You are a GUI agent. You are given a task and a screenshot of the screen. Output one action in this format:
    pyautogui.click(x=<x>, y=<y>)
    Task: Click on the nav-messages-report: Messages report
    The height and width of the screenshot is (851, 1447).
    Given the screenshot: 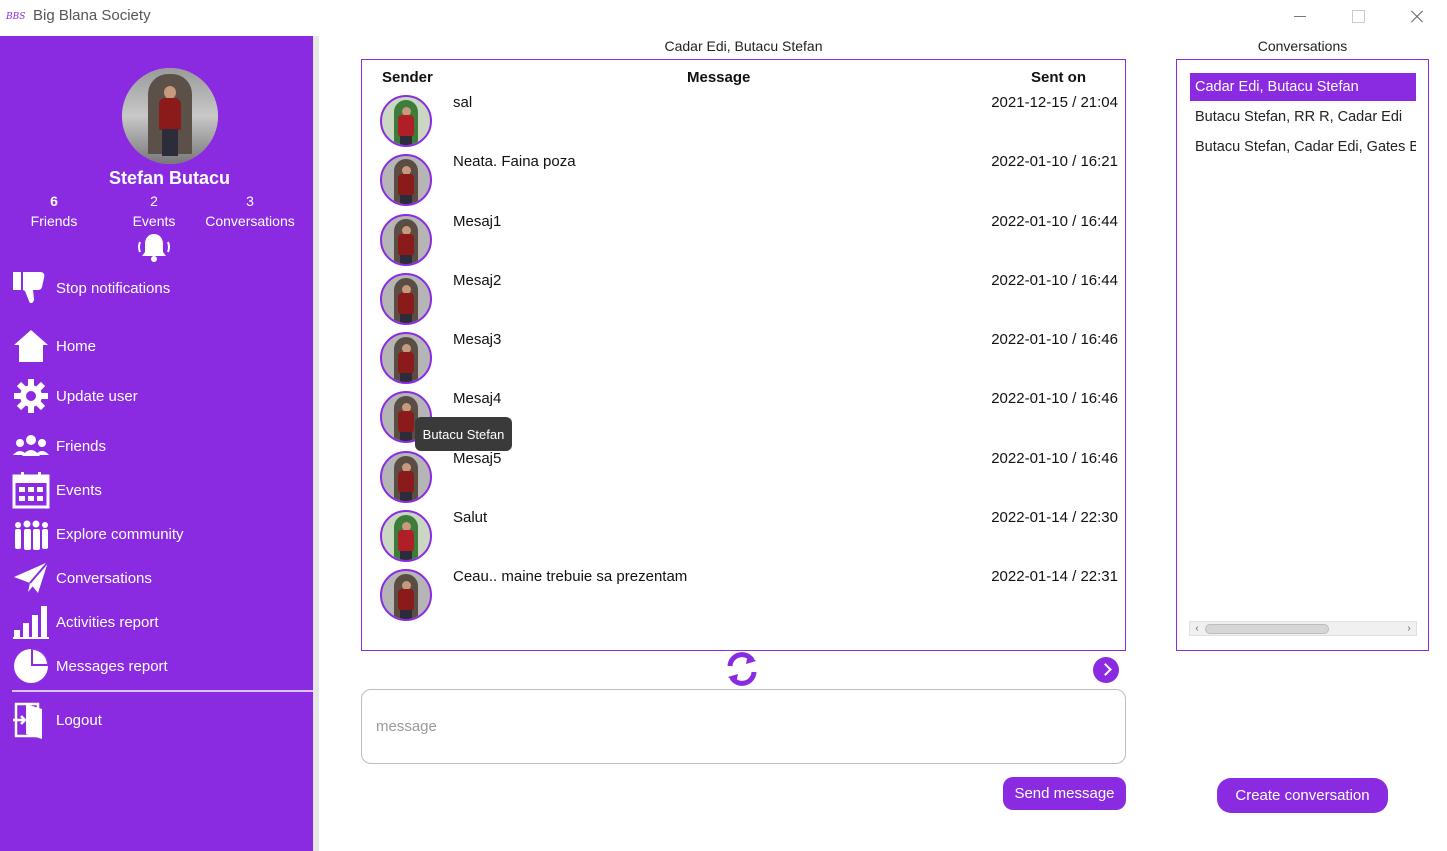 What is the action you would take?
    pyautogui.click(x=162, y=666)
    